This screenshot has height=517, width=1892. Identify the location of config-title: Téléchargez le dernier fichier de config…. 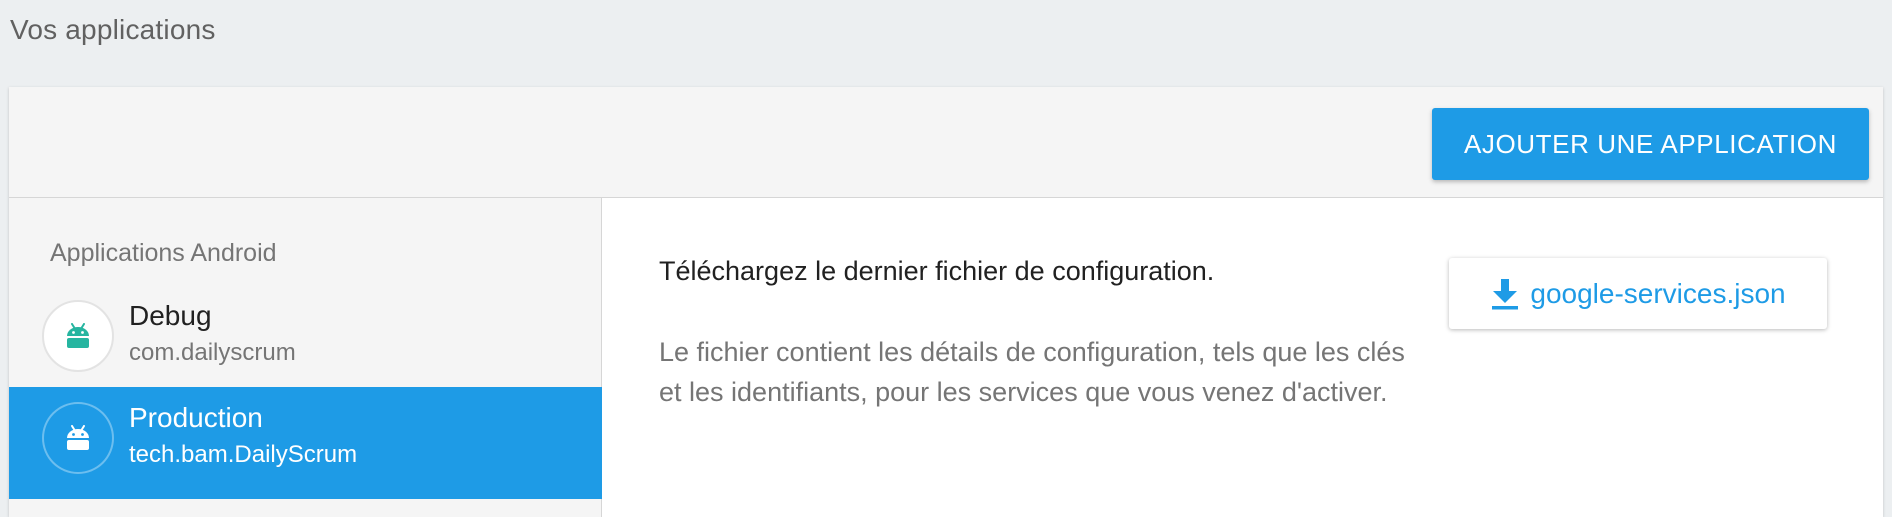
(937, 271).